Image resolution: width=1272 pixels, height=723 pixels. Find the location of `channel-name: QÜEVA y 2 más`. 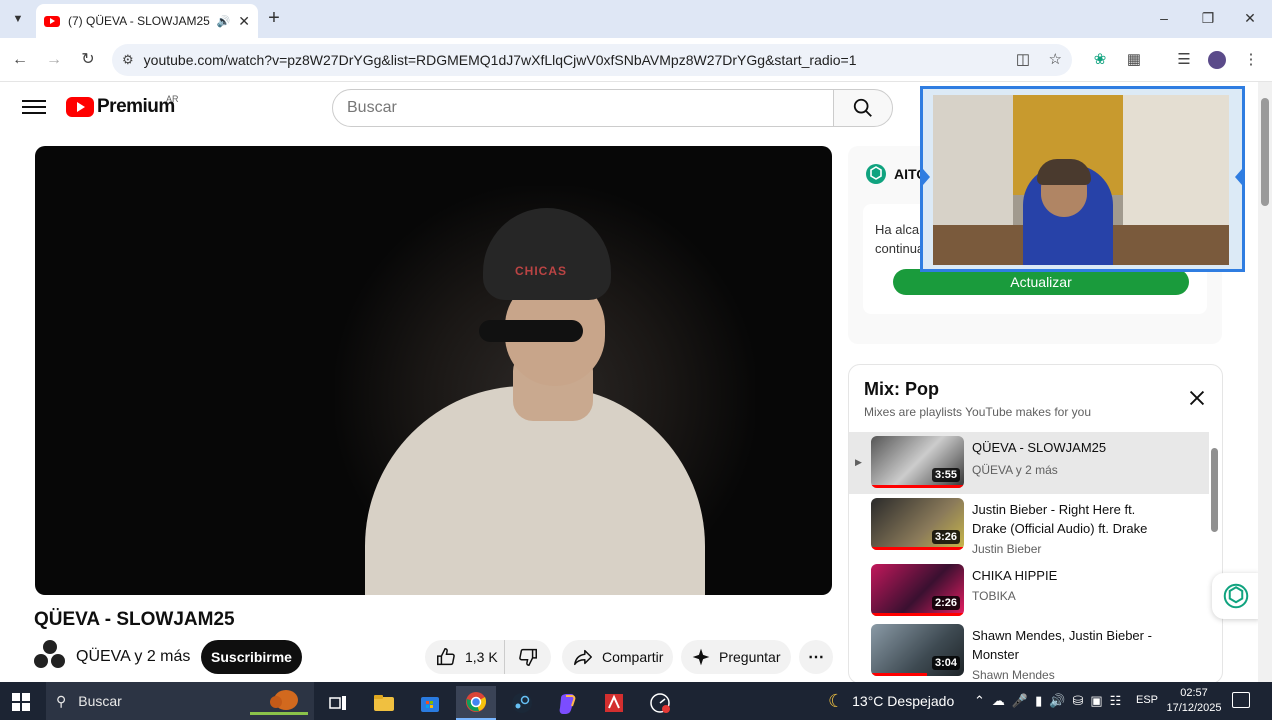

channel-name: QÜEVA y 2 más is located at coordinates (133, 657).